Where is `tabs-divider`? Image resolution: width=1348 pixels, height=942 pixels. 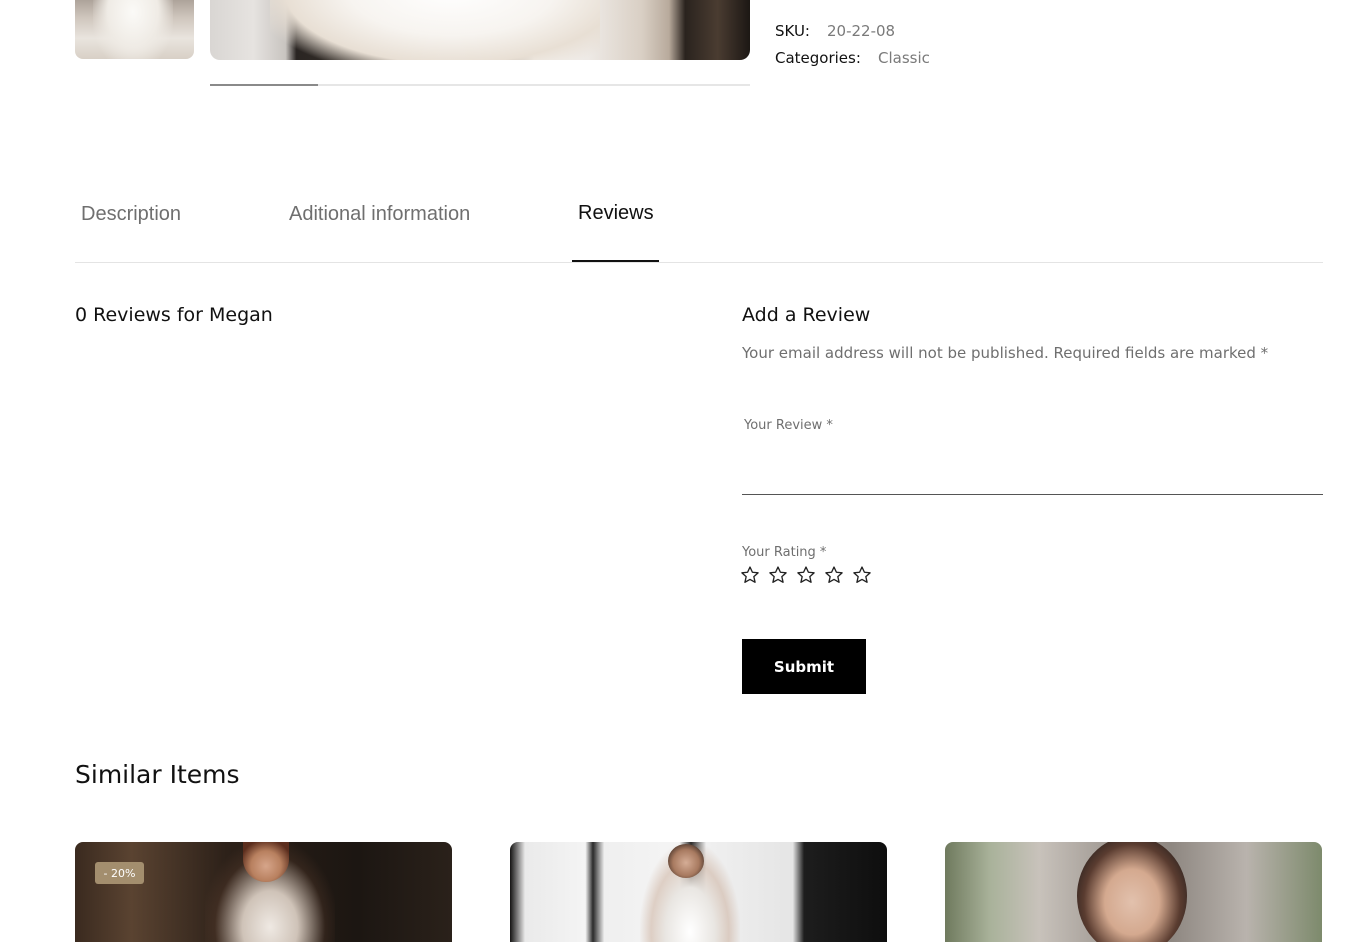 tabs-divider is located at coordinates (699, 262).